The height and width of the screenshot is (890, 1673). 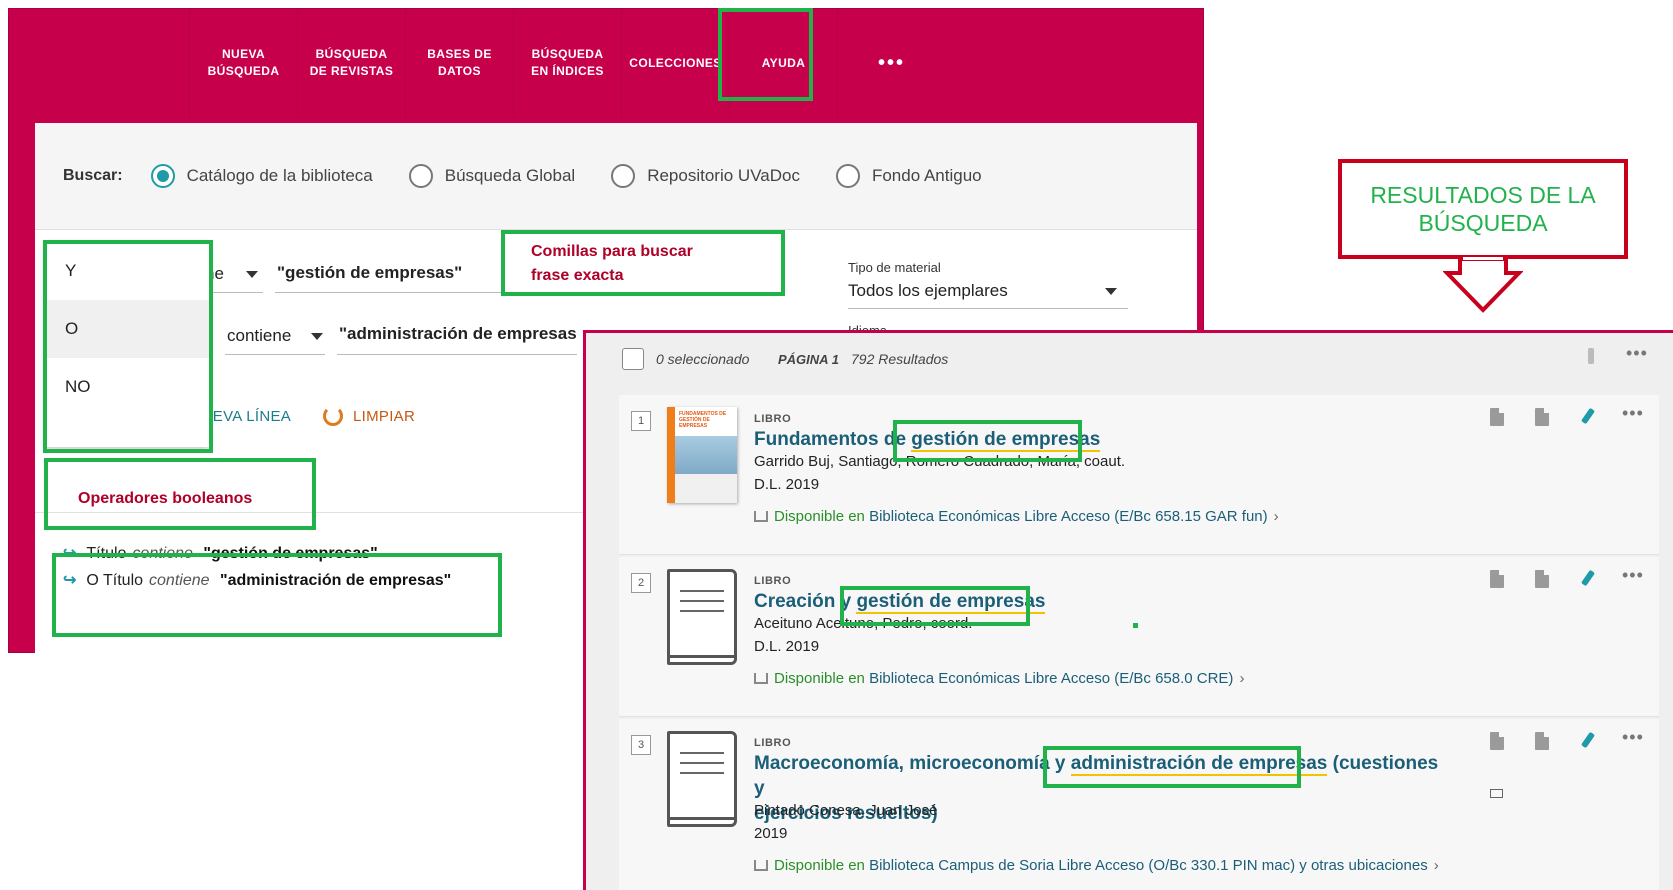 What do you see at coordinates (703, 420) in the screenshot?
I see `cover-title: FUNDAMENTOS DE GESTIÓN DE EMPRESAS` at bounding box center [703, 420].